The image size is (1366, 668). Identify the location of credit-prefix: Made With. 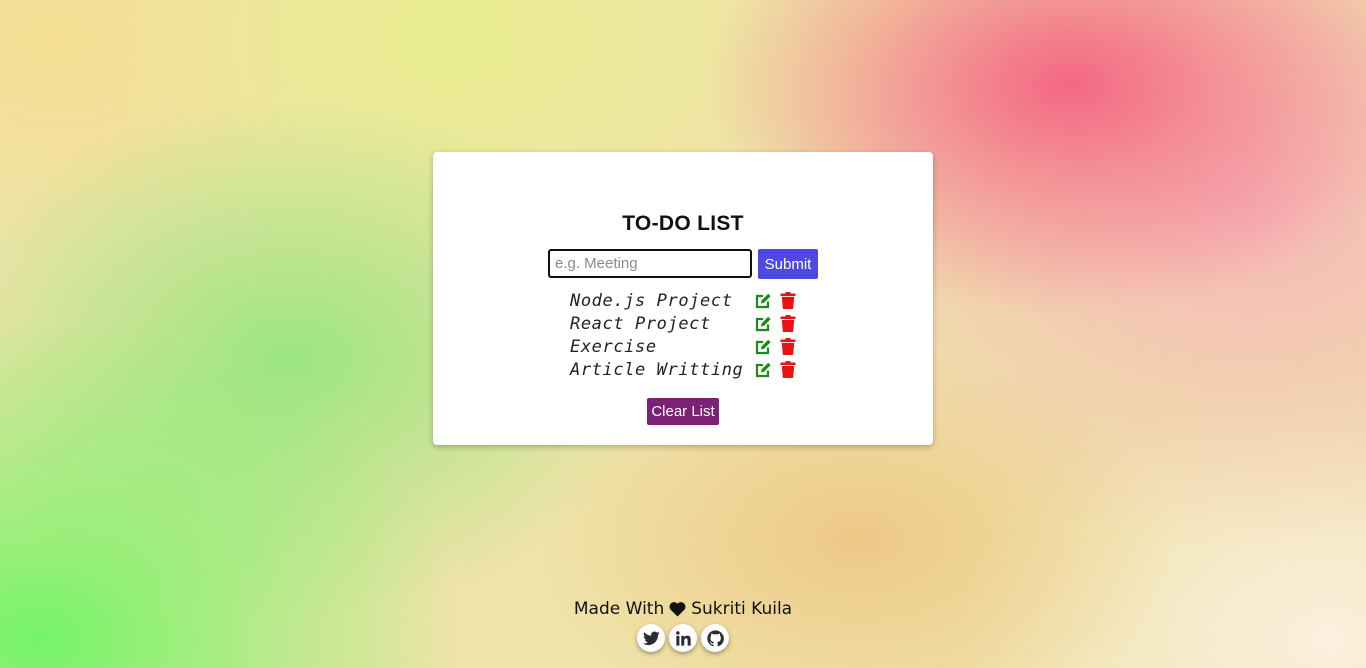
(619, 609).